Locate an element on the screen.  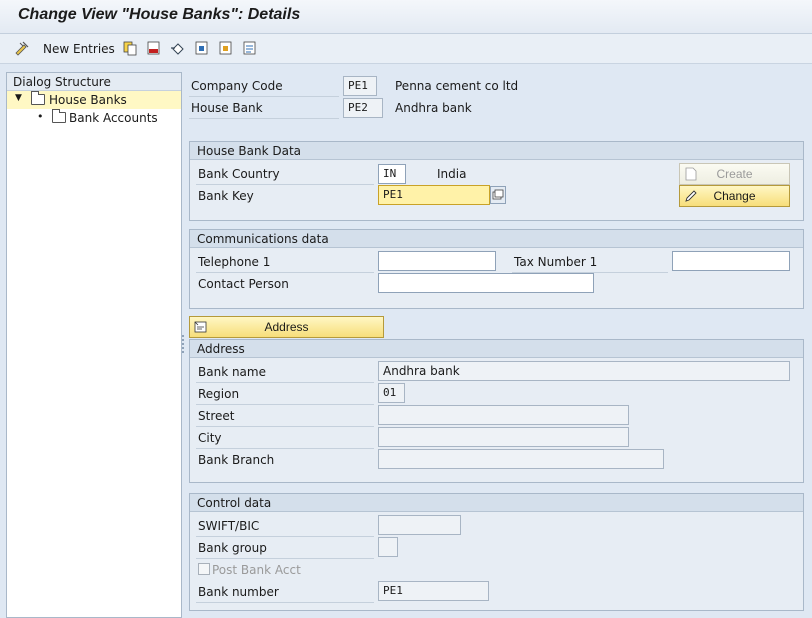
tree-item-house-banks: ▼ House Banks is located at coordinates (94, 100).